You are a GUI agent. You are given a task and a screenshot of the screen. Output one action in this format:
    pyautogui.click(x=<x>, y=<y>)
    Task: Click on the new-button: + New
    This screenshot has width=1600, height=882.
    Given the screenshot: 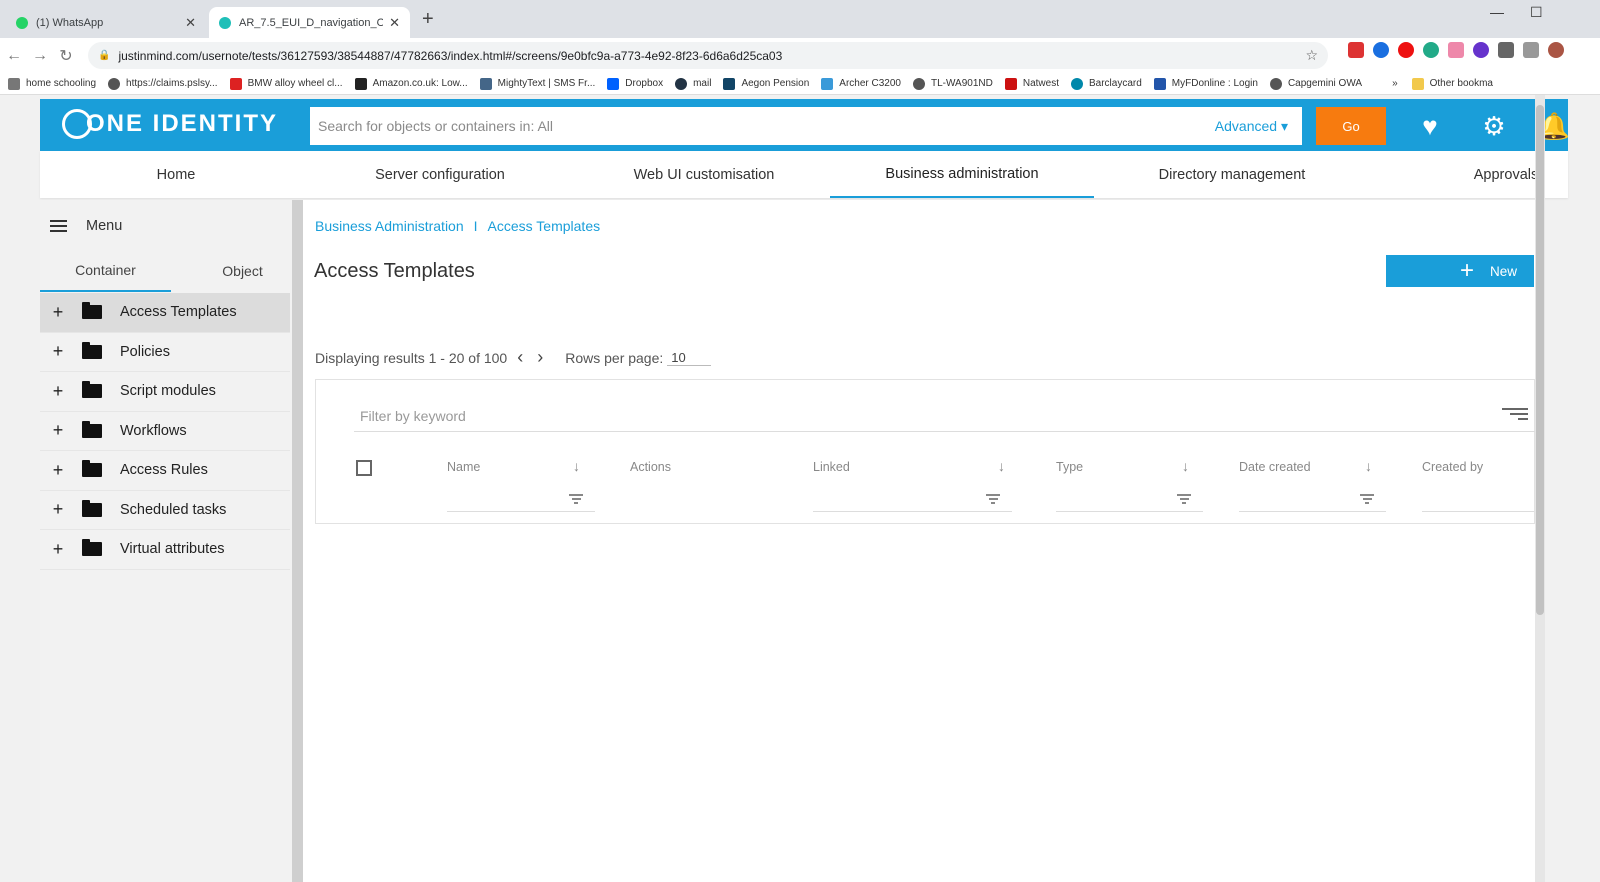 What is the action you would take?
    pyautogui.click(x=1460, y=271)
    